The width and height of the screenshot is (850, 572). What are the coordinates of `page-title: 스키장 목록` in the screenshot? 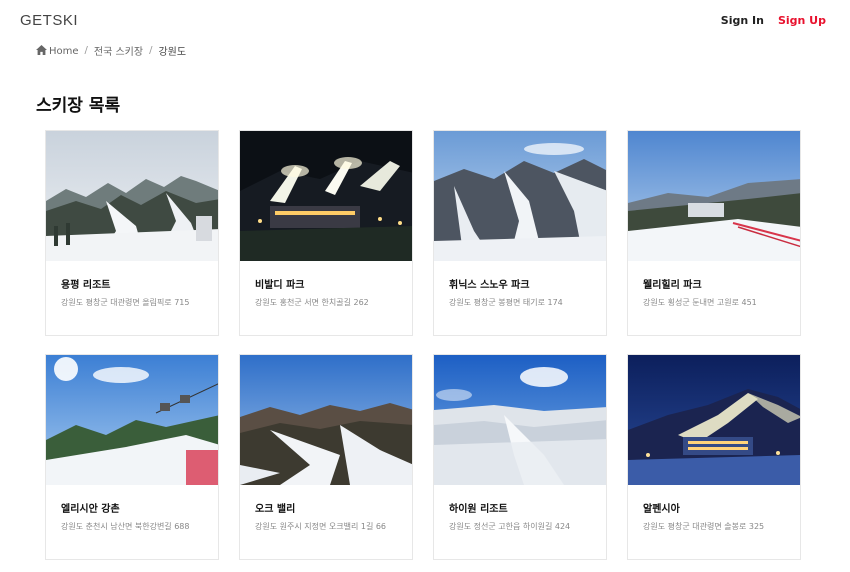 It's located at (78, 106).